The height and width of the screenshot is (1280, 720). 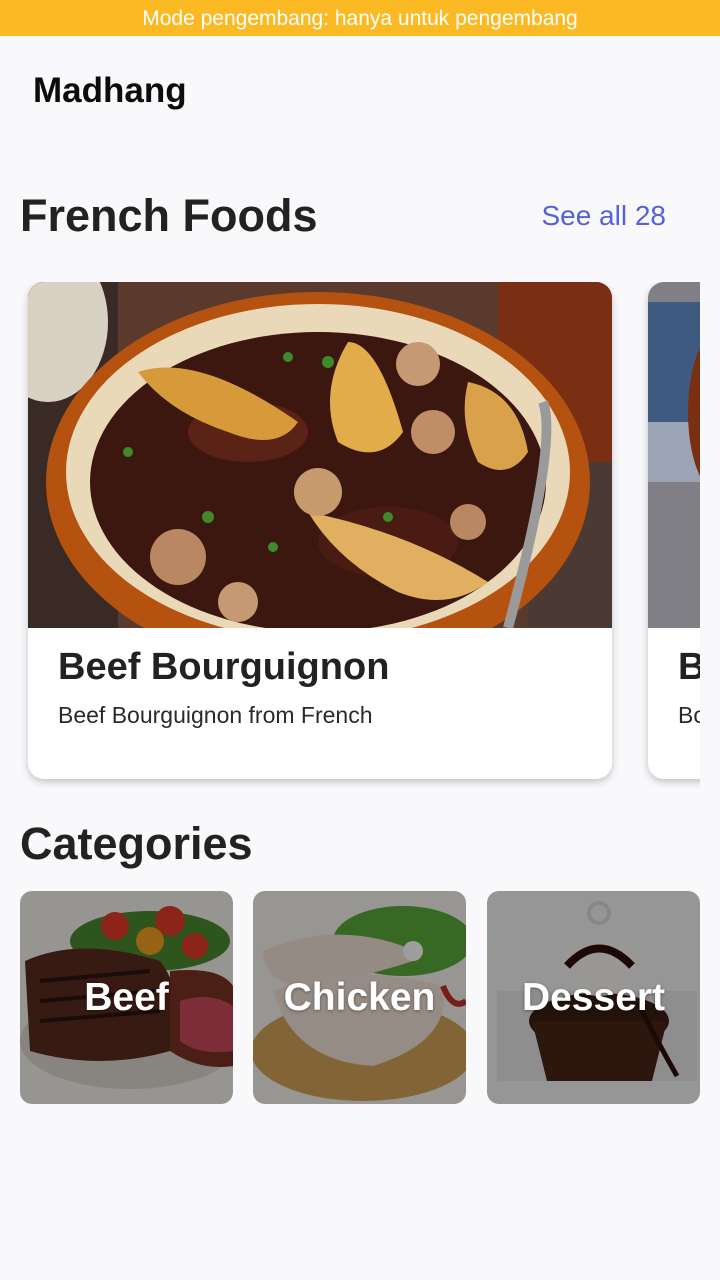 What do you see at coordinates (110, 90) in the screenshot?
I see `app-title: Madhang` at bounding box center [110, 90].